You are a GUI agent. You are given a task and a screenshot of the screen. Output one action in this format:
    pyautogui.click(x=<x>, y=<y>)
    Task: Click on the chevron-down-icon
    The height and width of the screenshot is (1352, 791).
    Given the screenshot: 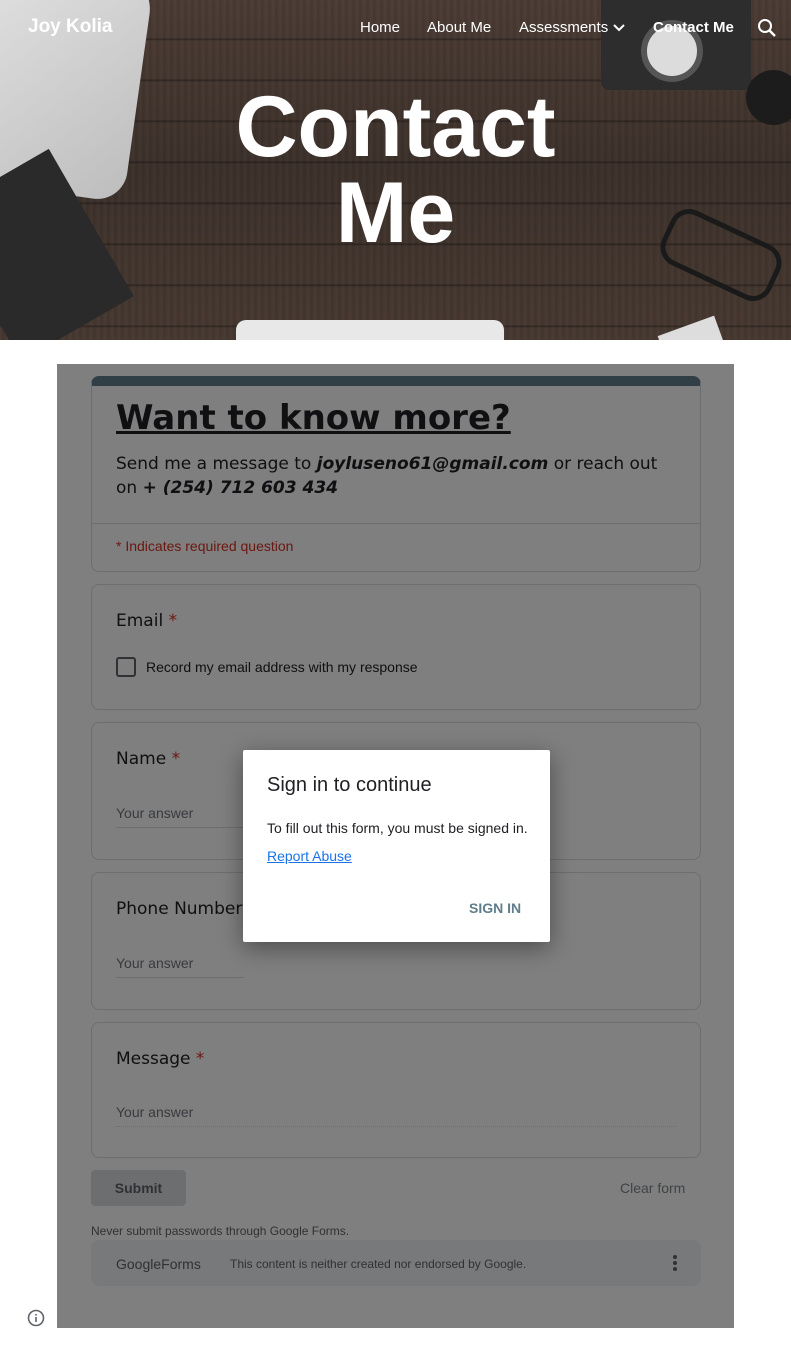 What is the action you would take?
    pyautogui.click(x=619, y=28)
    